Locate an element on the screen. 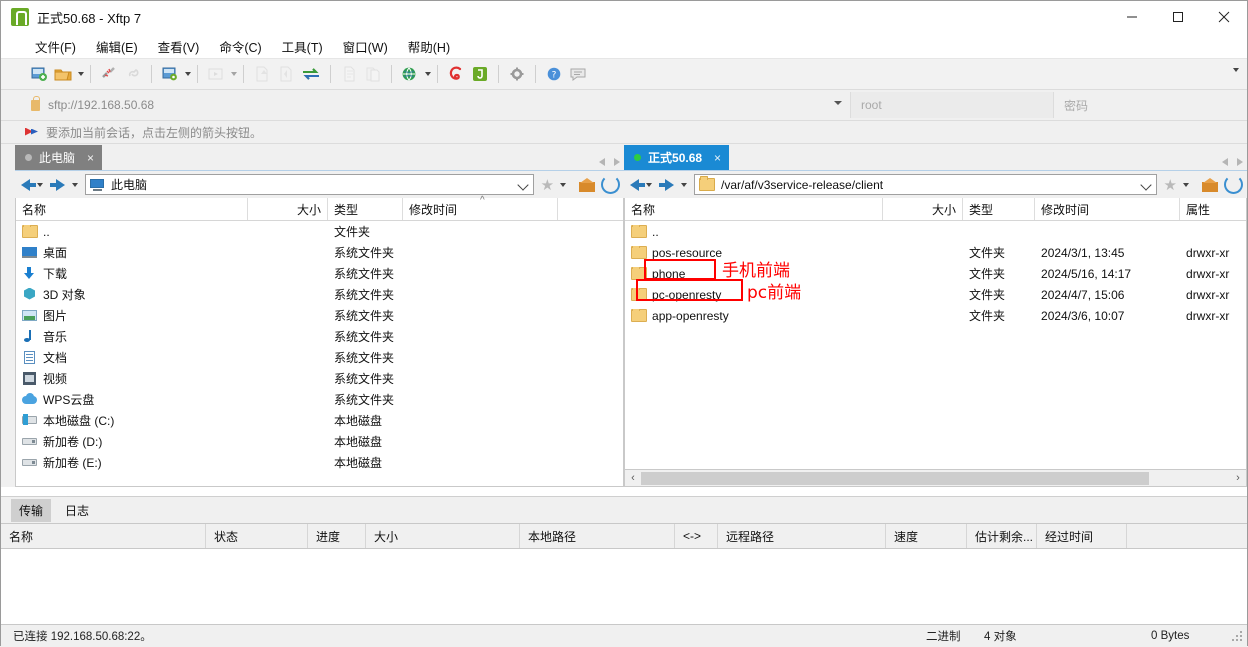 This screenshot has height=647, width=1248. close-button is located at coordinates (1224, 17).